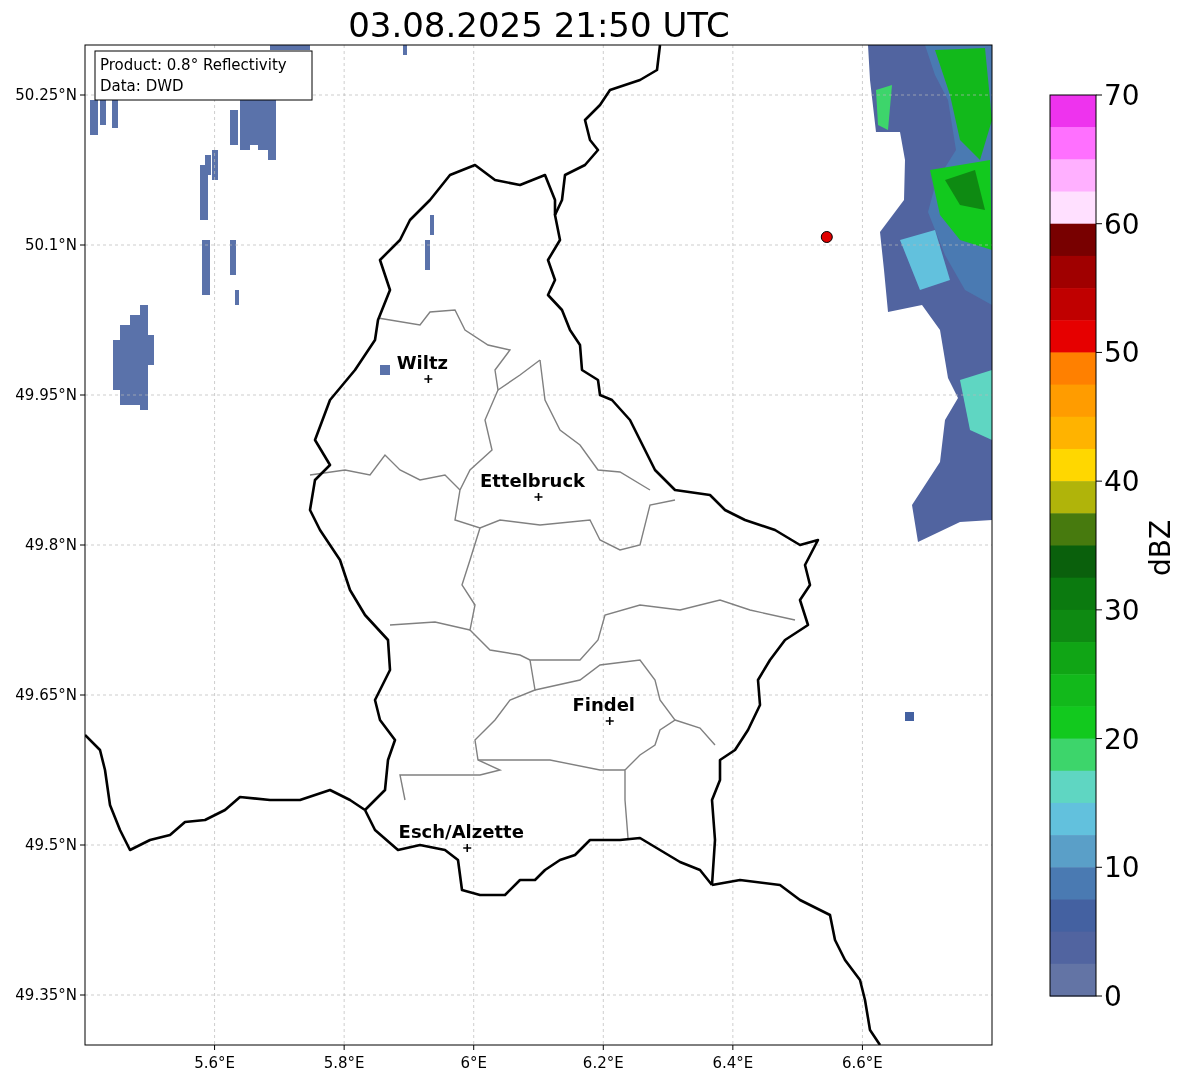 This screenshot has height=1081, width=1184. I want to click on axis-tick-label: 50.25°N, so click(46, 95).